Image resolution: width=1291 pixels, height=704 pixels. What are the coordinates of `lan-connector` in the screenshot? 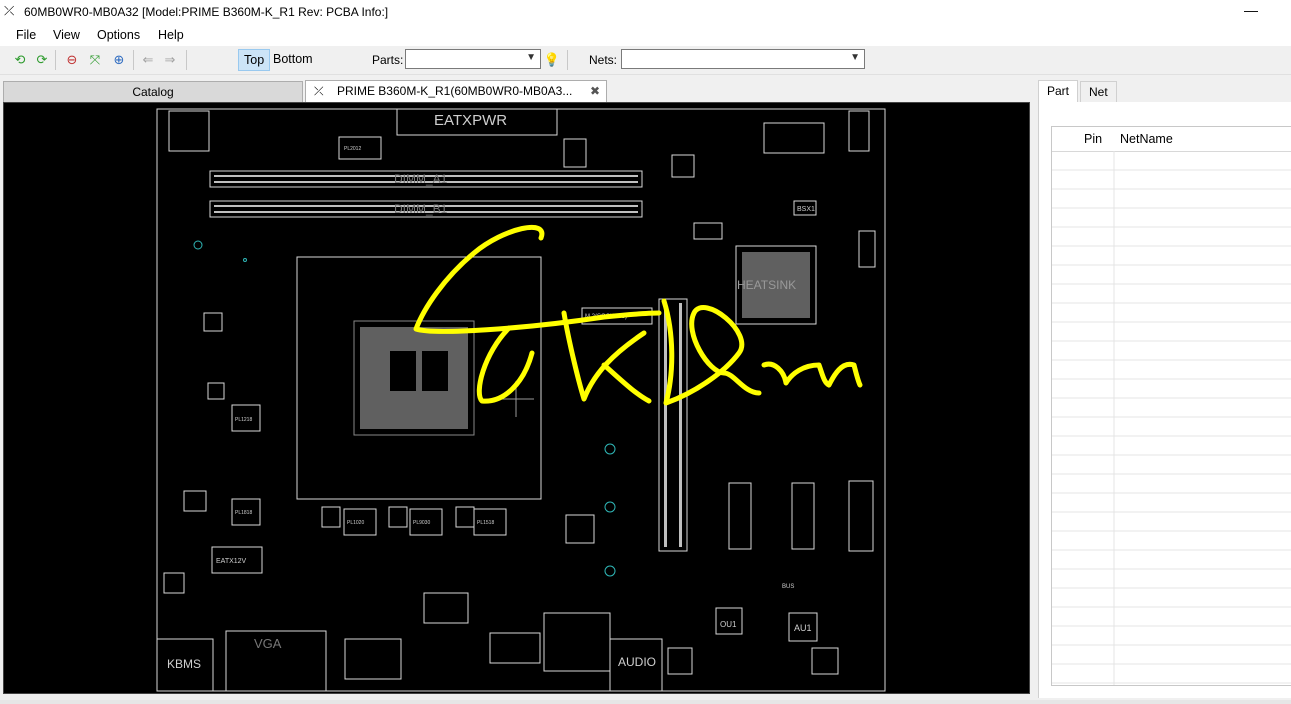 It's located at (577, 642).